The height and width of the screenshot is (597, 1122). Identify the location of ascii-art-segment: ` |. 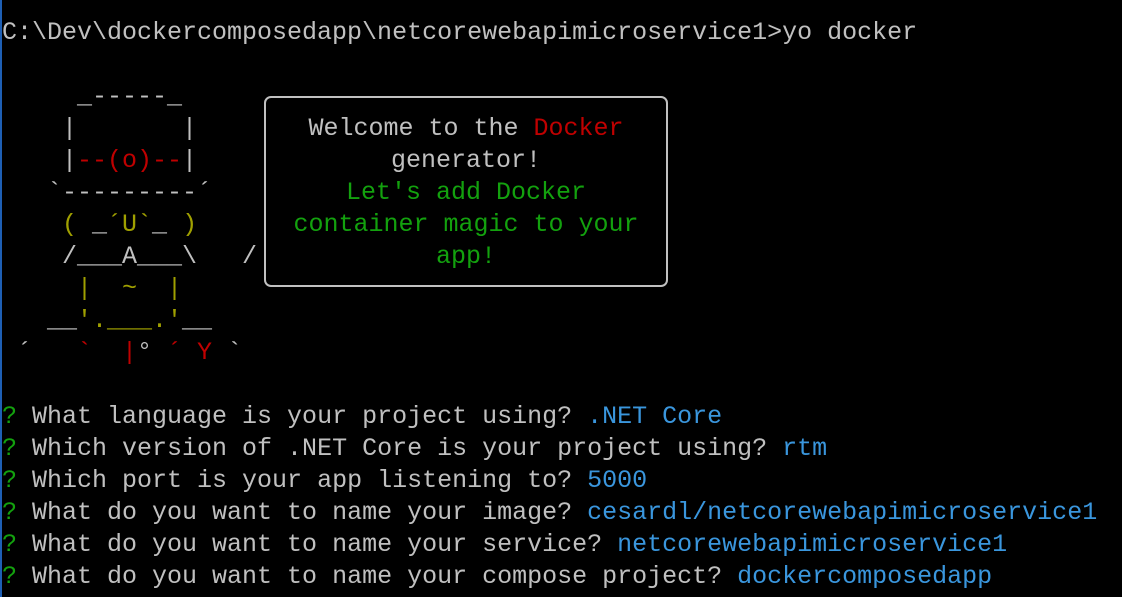
(107, 352).